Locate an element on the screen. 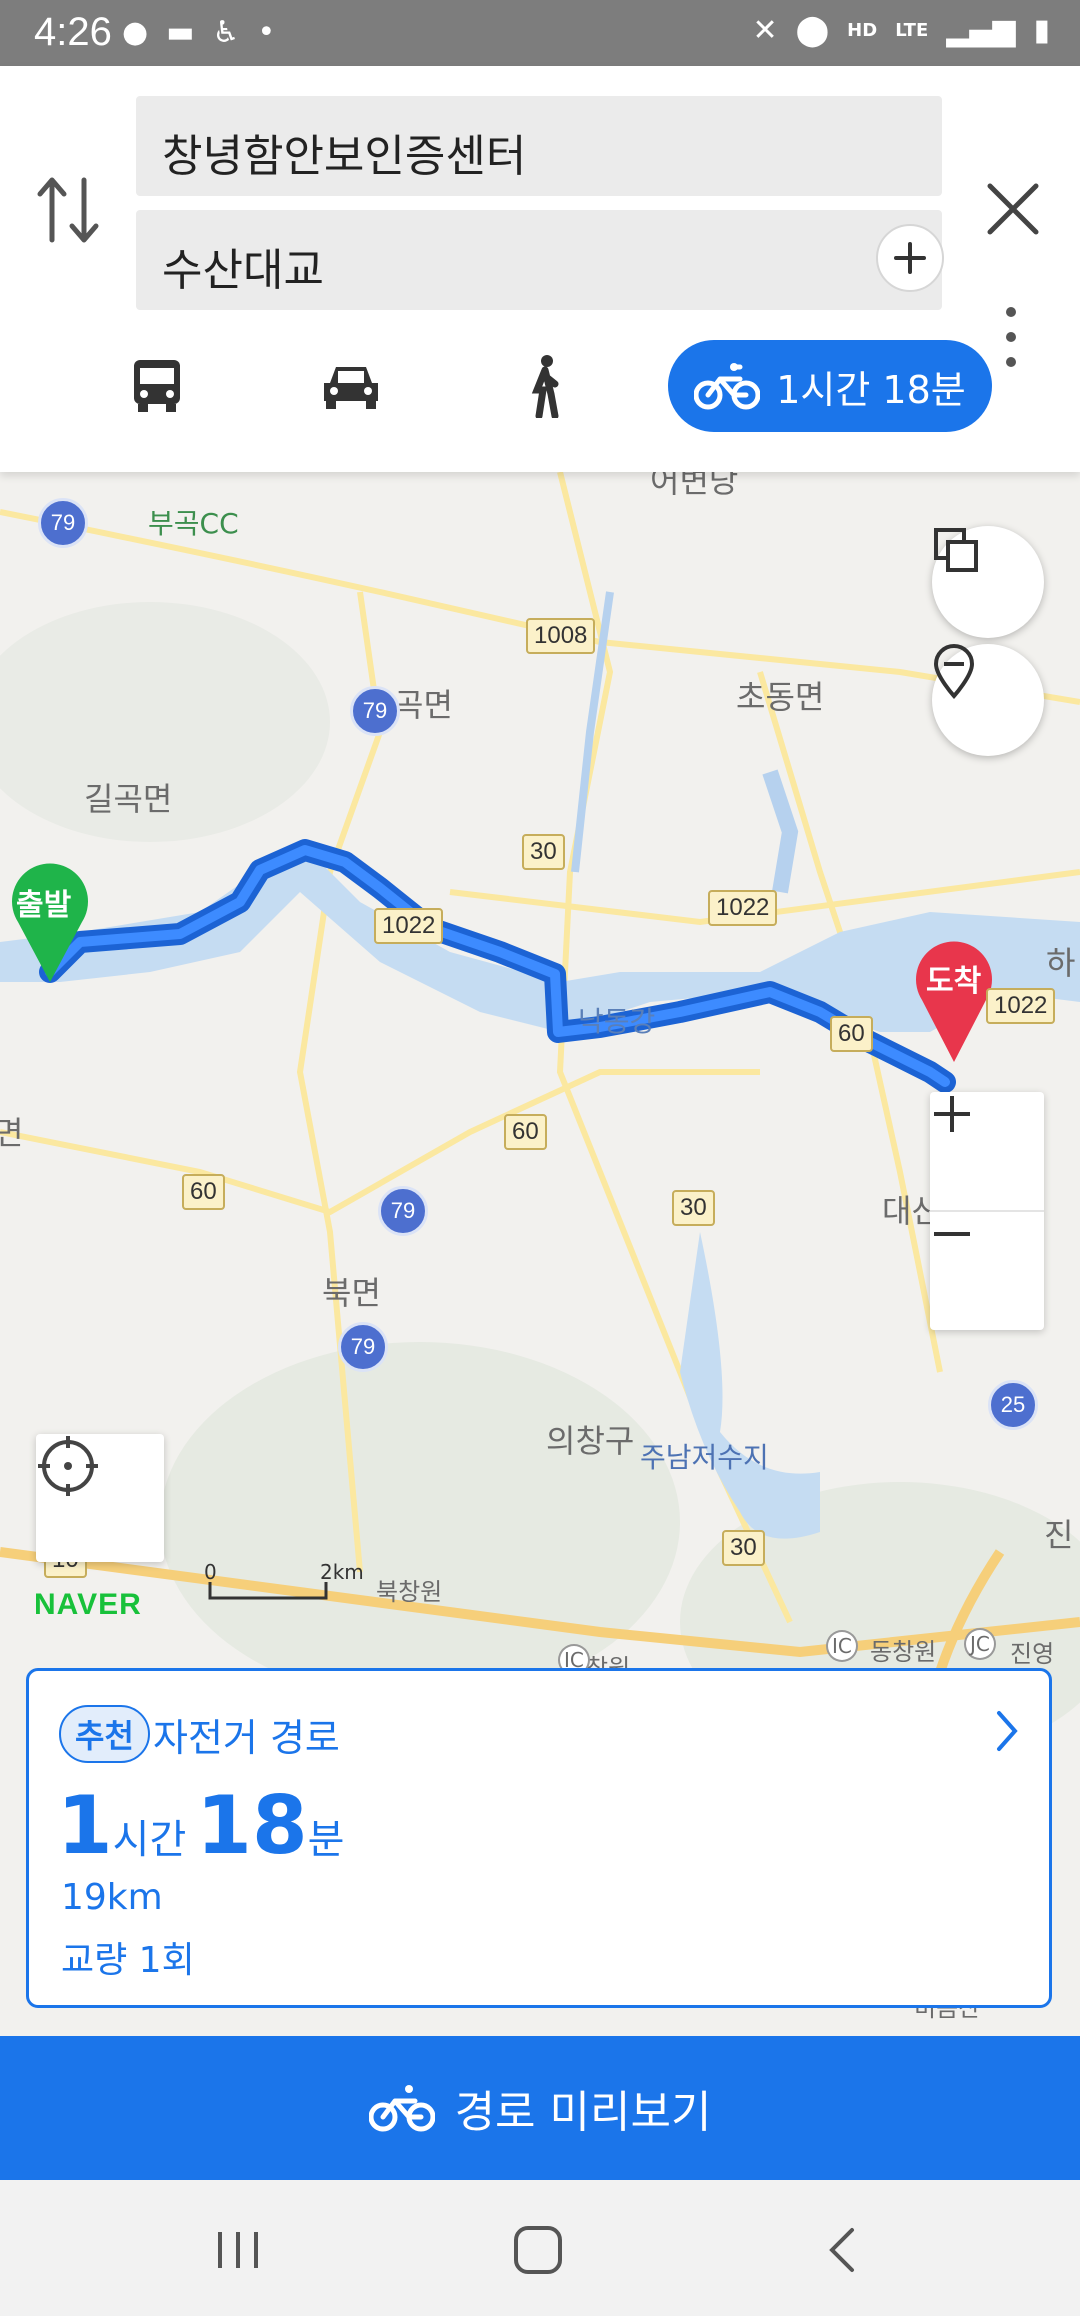 Image resolution: width=1080 pixels, height=2316 pixels. route-preview-button: 경로 미리보기 is located at coordinates (540, 2108).